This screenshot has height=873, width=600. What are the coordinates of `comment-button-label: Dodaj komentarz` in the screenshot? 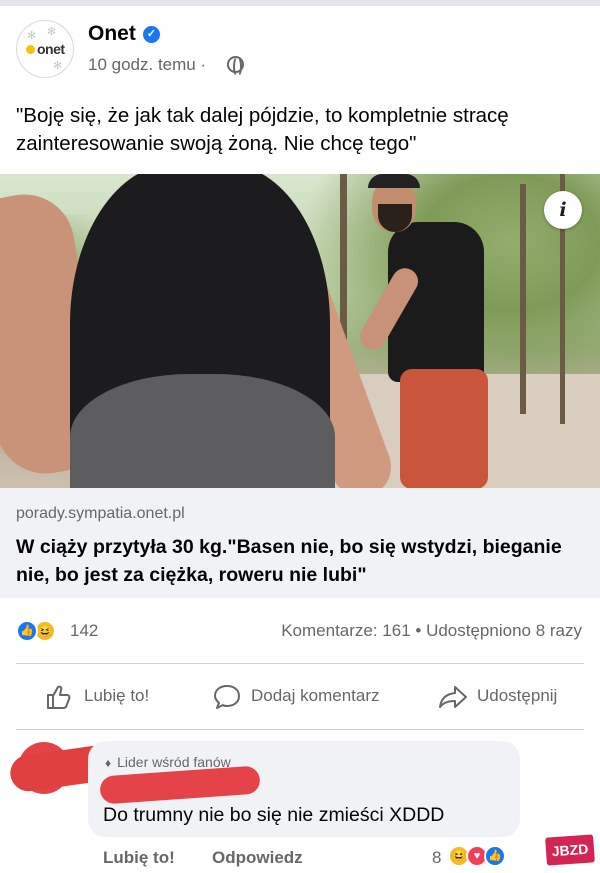 It's located at (315, 695).